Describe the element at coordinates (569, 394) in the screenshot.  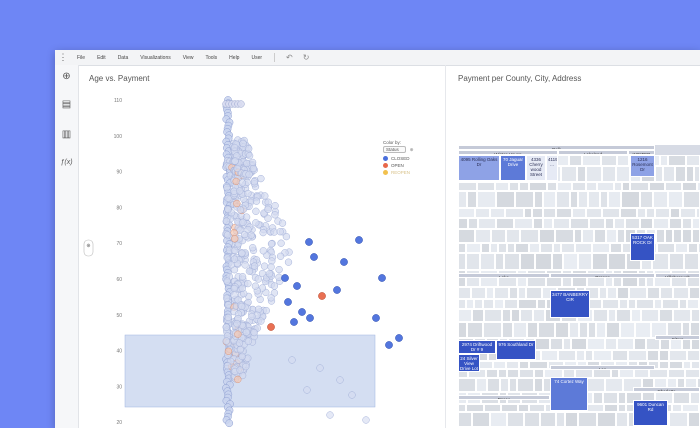
I see `treemap-tile: 74 Cortez Way` at that location.